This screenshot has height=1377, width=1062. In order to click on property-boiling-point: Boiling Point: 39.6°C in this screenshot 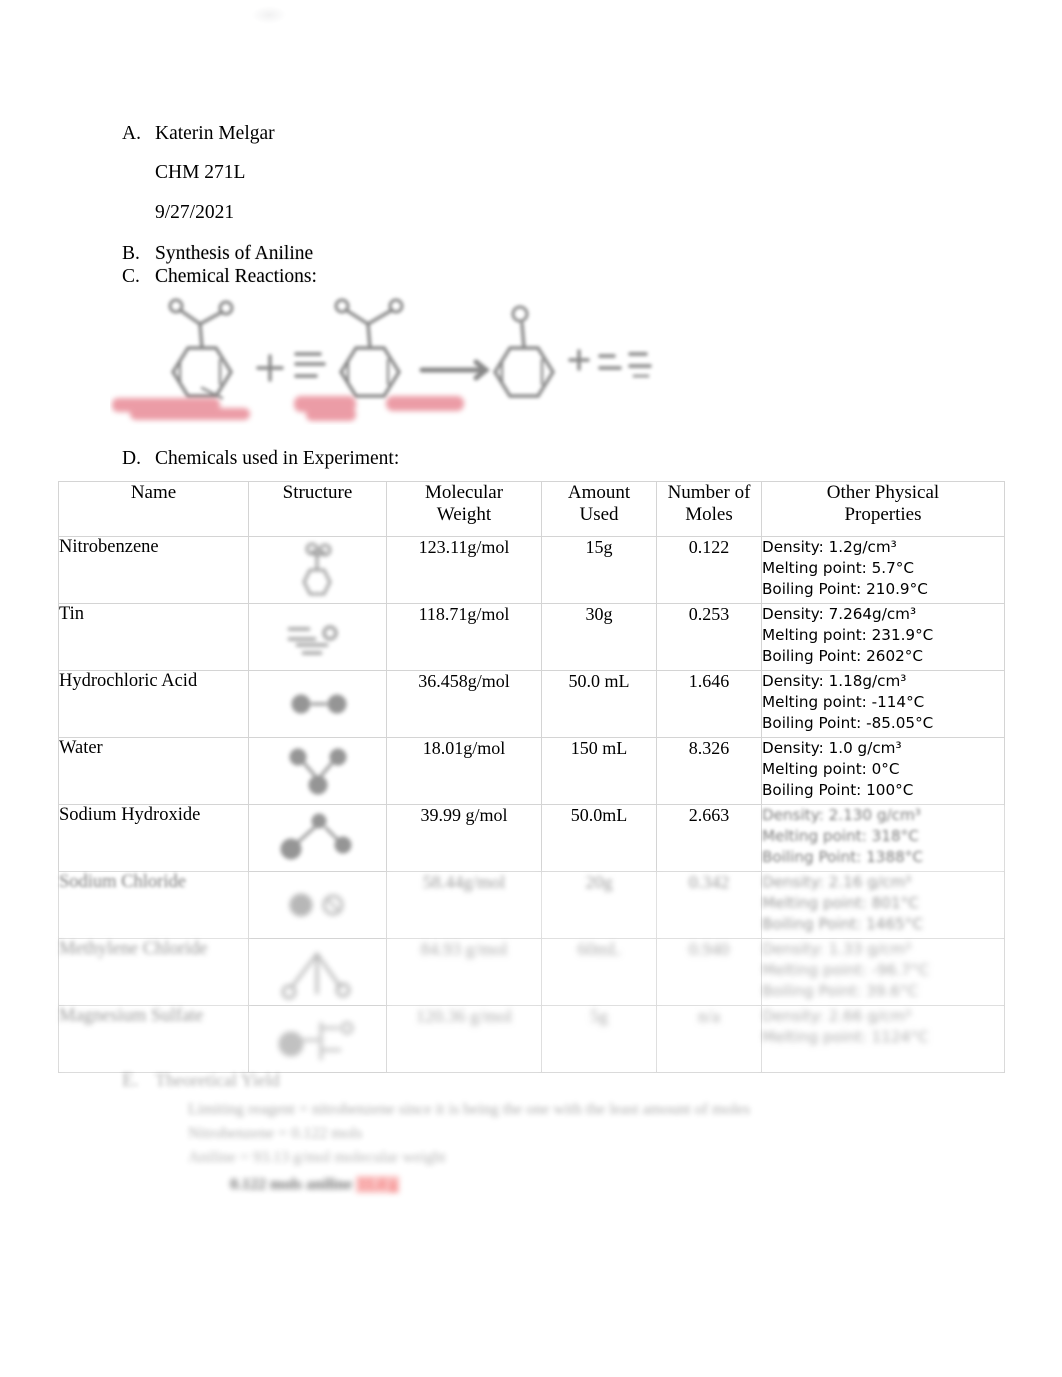, I will do `click(840, 991)`.